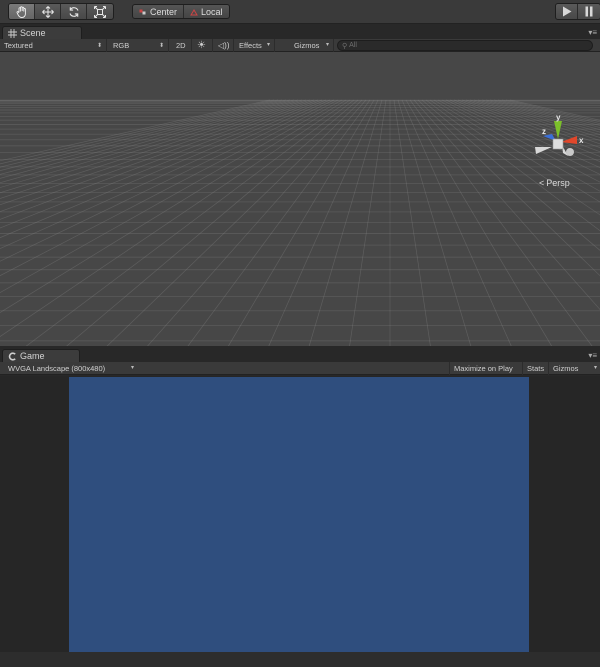  I want to click on stats-label: Stats, so click(536, 368).